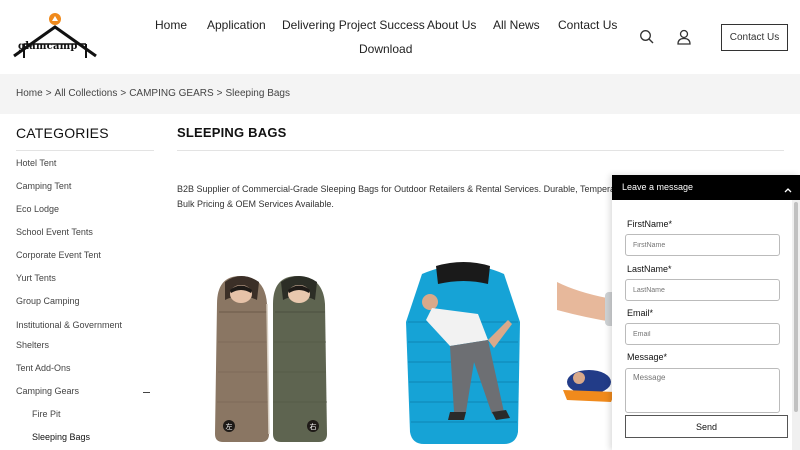 The height and width of the screenshot is (450, 800). What do you see at coordinates (48, 46) in the screenshot?
I see `logo-text: glamcamp` at bounding box center [48, 46].